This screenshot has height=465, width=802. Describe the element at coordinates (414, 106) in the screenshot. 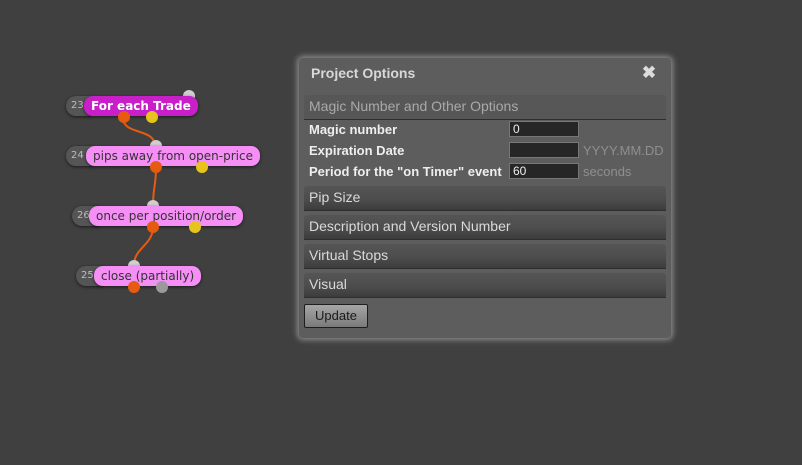

I see `section-label: Magic Number and Other Options` at that location.